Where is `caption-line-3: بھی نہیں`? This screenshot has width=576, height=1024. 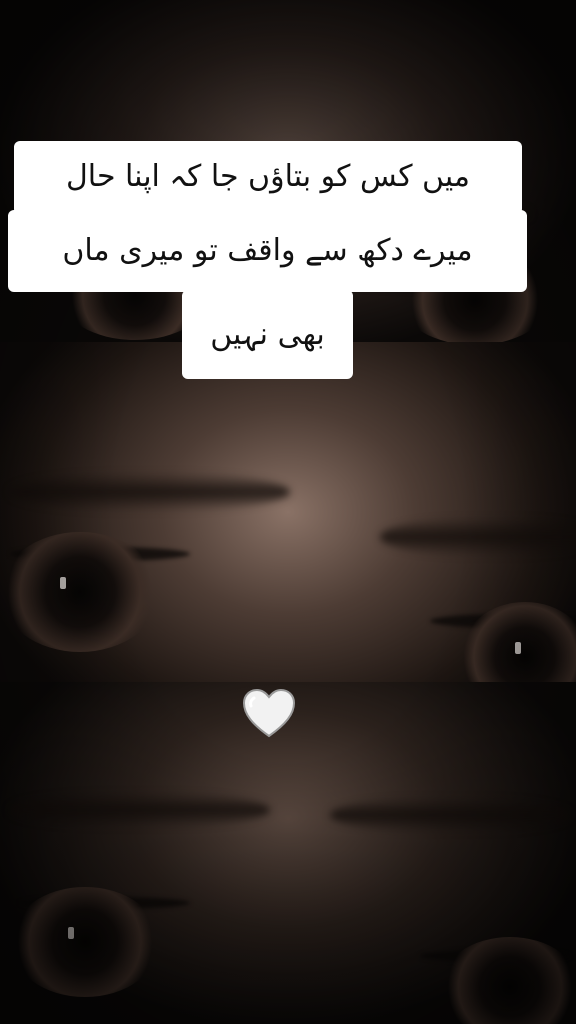 caption-line-3: بھی نہیں is located at coordinates (267, 334).